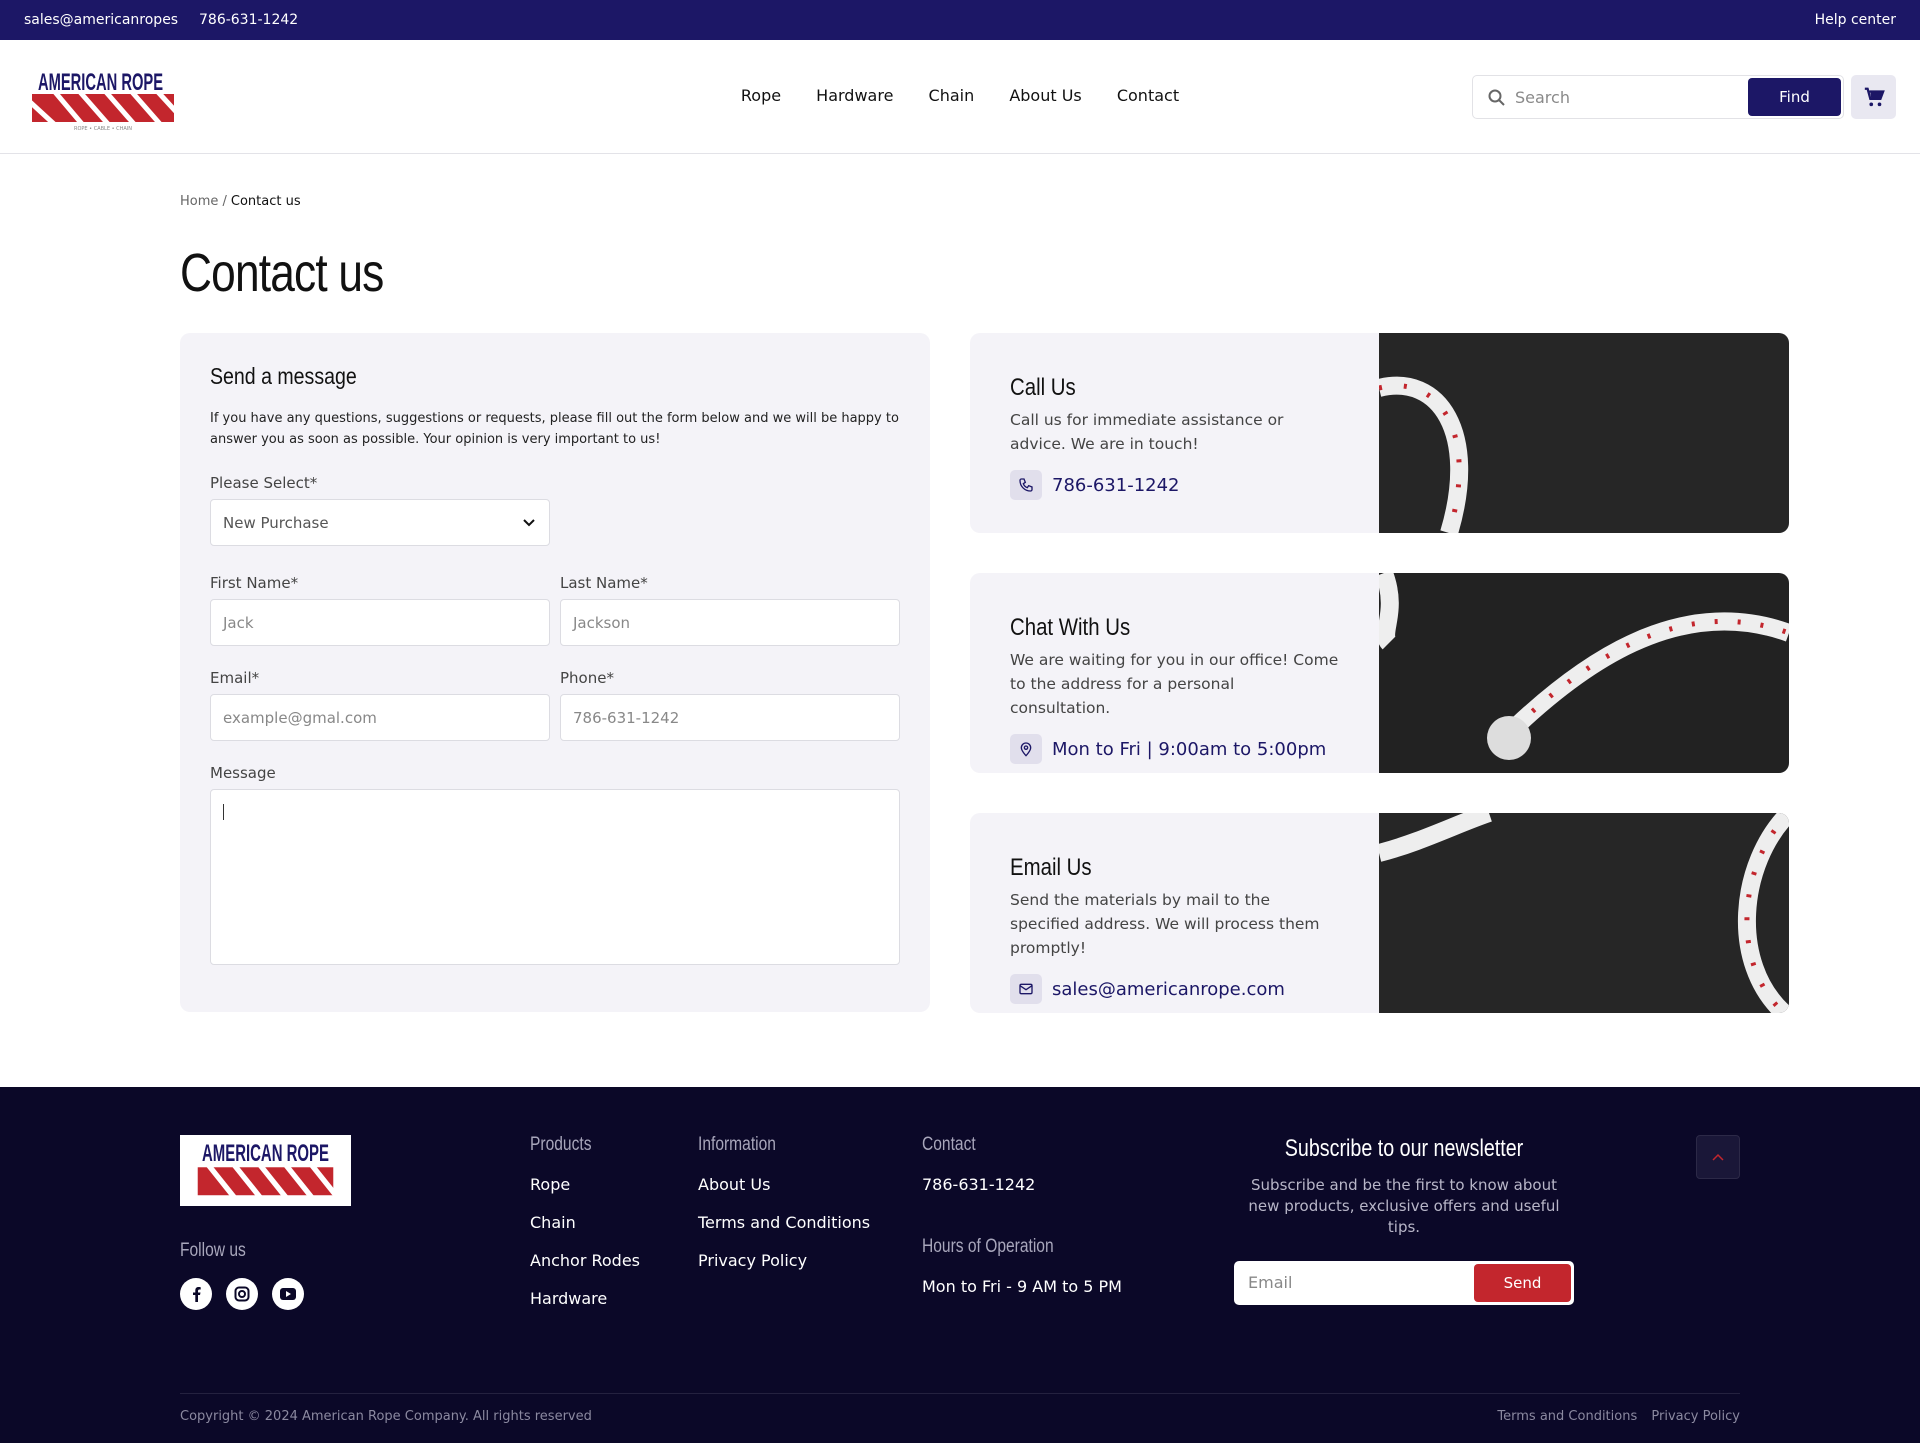  What do you see at coordinates (276, 522) in the screenshot?
I see `select-value: New Purchase` at bounding box center [276, 522].